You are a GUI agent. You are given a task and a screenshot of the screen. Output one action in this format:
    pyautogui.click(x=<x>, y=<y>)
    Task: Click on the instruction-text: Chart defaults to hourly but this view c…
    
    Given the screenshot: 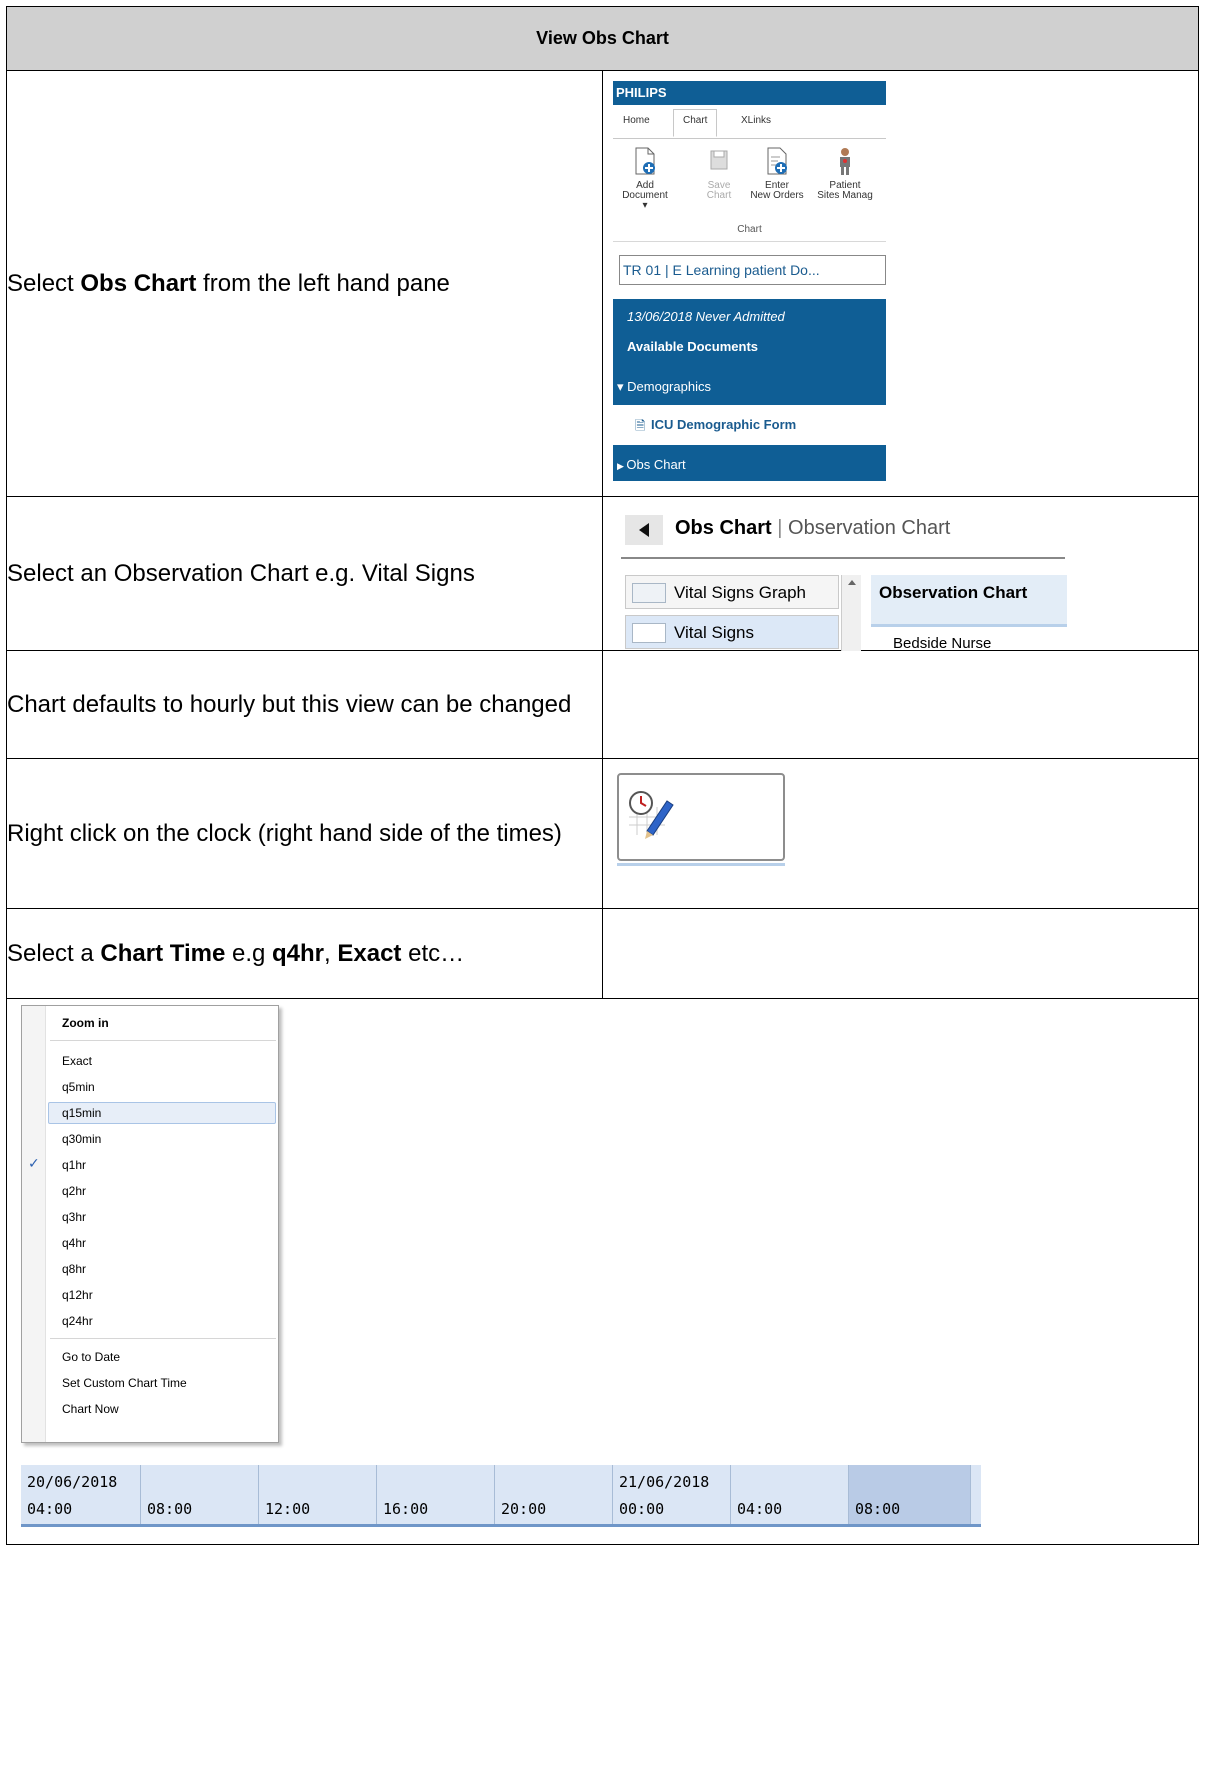 What is the action you would take?
    pyautogui.click(x=289, y=704)
    